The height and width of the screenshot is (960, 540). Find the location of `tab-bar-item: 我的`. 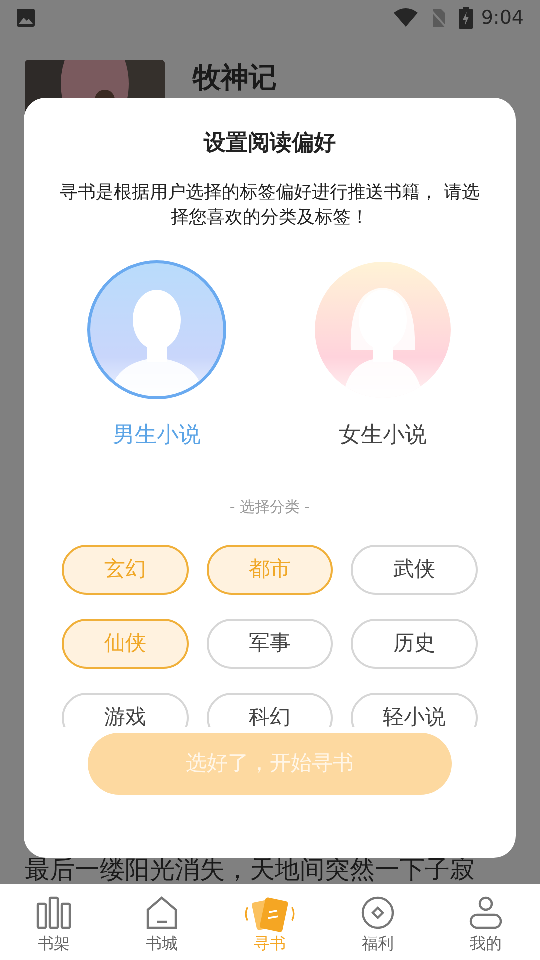

tab-bar-item: 我的 is located at coordinates (486, 922).